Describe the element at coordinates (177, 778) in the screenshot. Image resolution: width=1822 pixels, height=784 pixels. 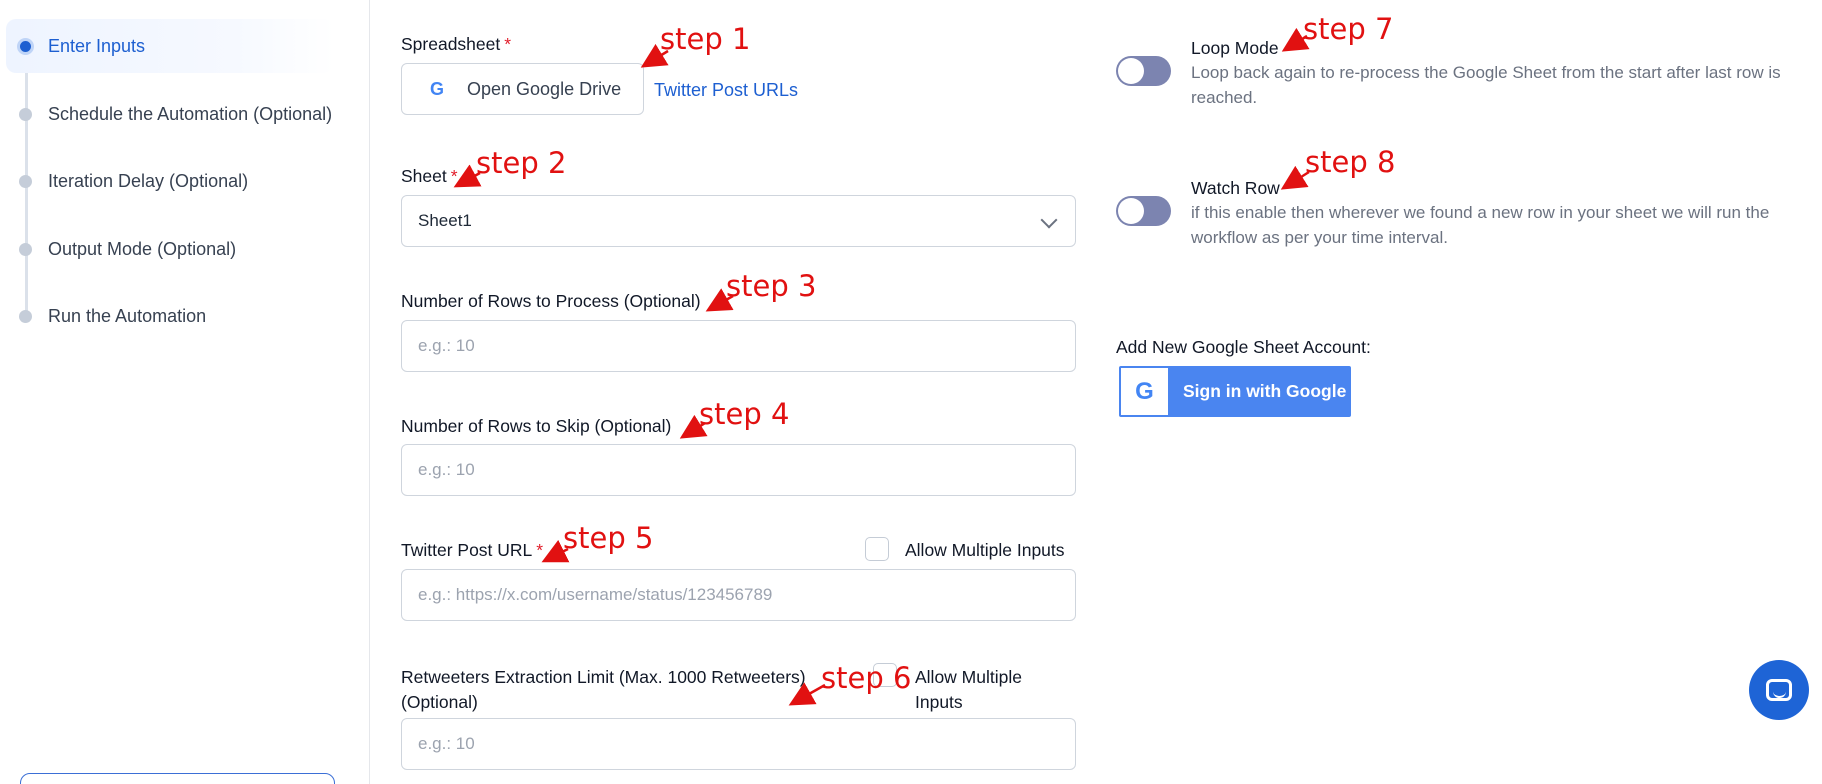
I see `sidebar-bottom-button` at that location.